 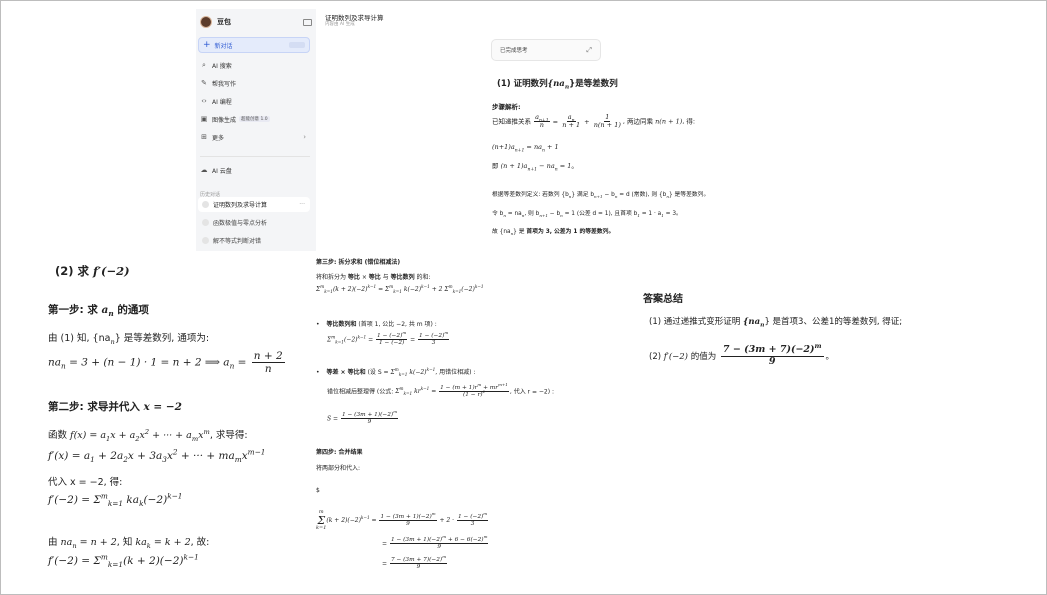 What do you see at coordinates (256, 22) in the screenshot?
I see `sidebar-header: 豆包` at bounding box center [256, 22].